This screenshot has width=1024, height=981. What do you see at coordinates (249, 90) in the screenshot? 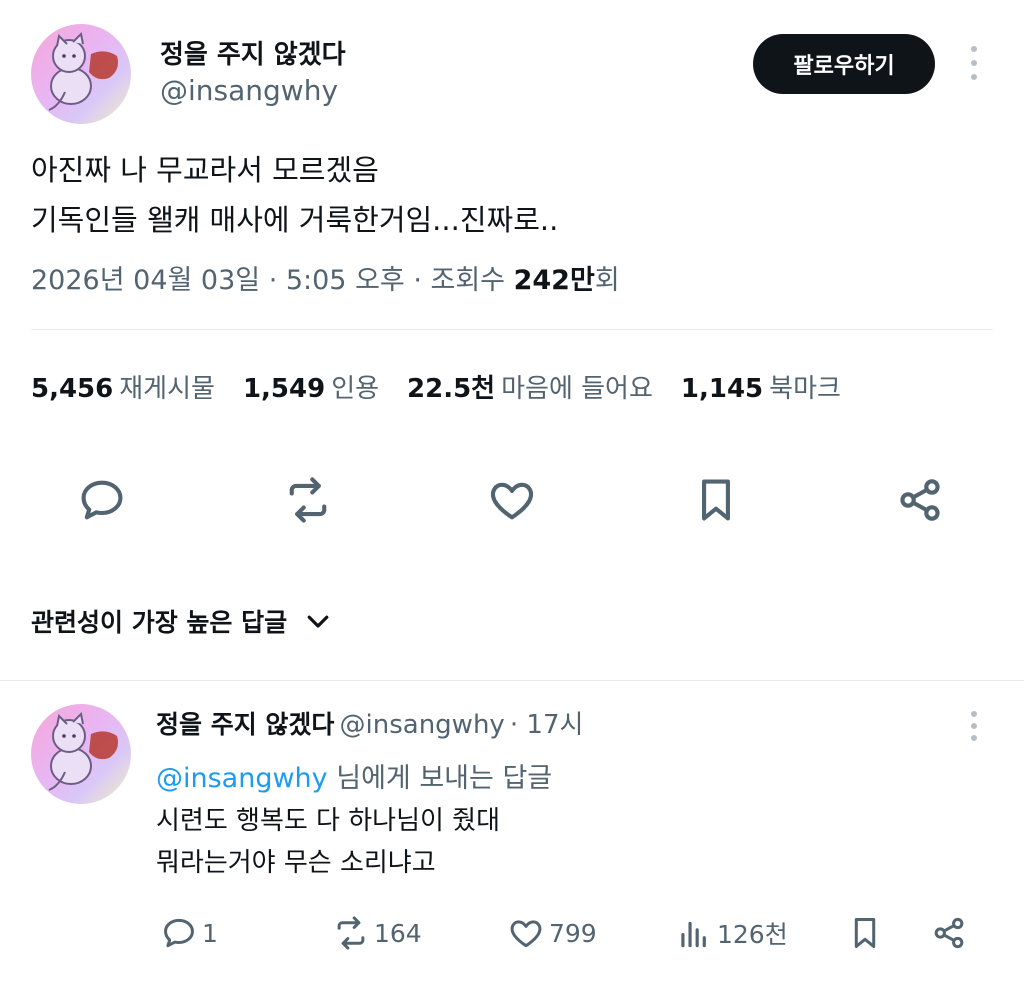
I see `author-handle: @insangwhy` at bounding box center [249, 90].